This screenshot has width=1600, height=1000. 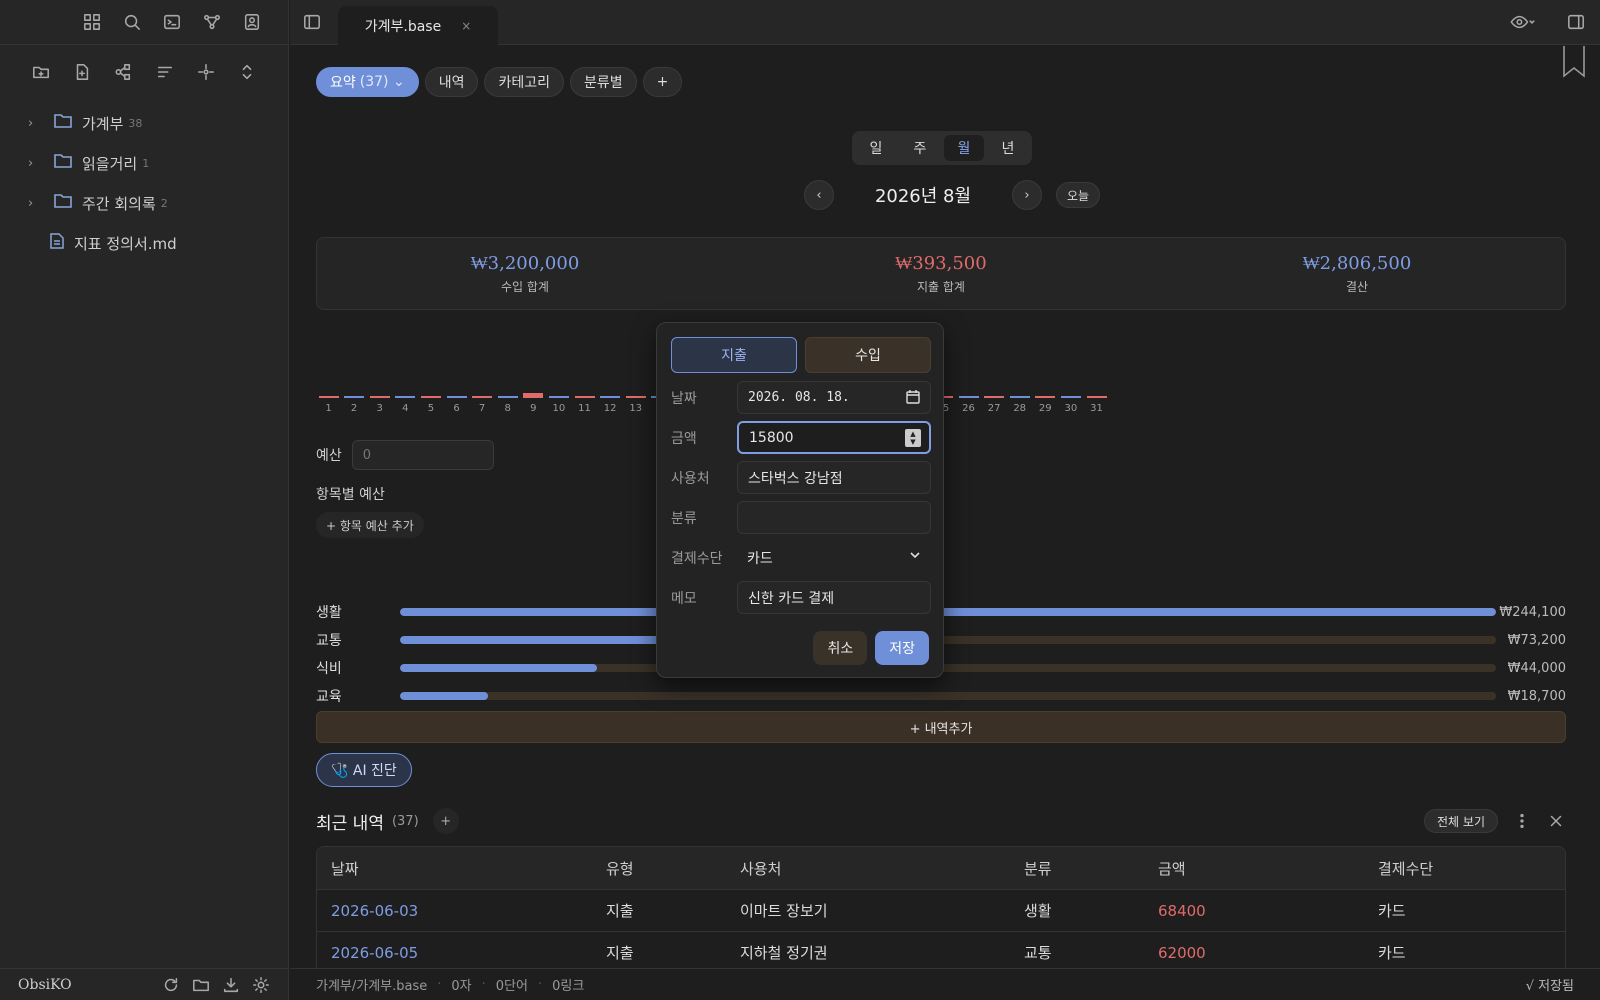 I want to click on cell-date: 2026-06-03, so click(x=454, y=911).